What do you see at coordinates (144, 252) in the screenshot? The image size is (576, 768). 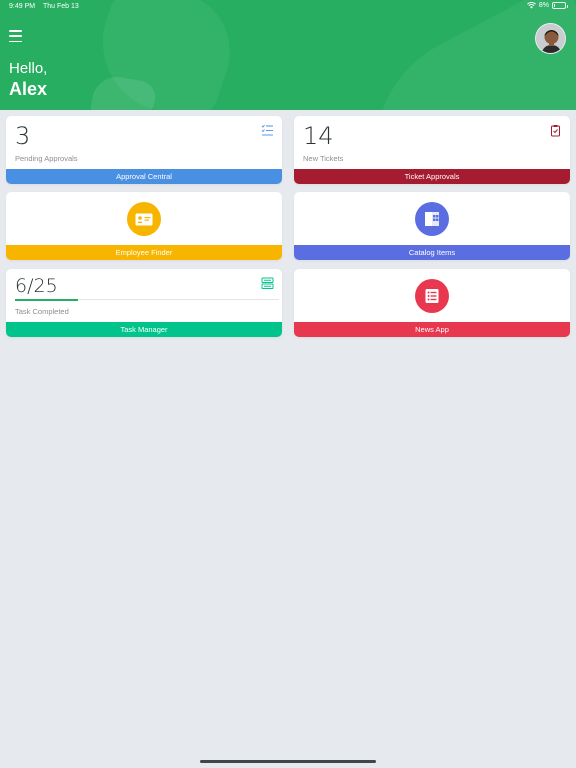 I see `employee-finder-button: Employee Finder` at bounding box center [144, 252].